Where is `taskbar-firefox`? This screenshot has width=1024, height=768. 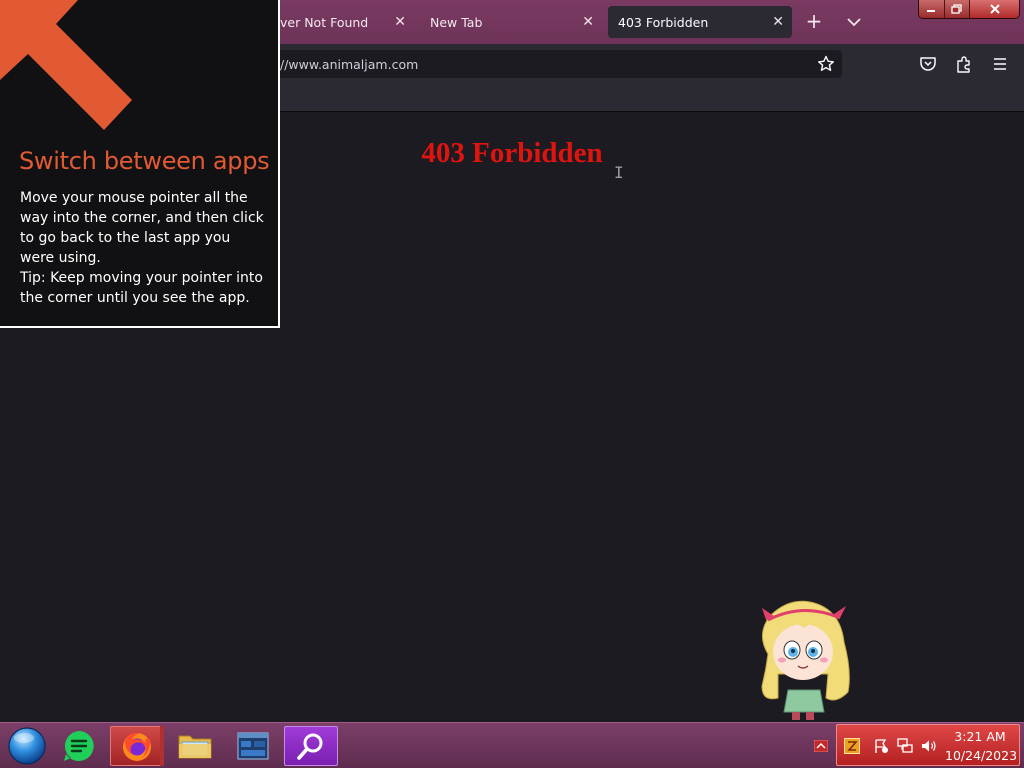 taskbar-firefox is located at coordinates (137, 746).